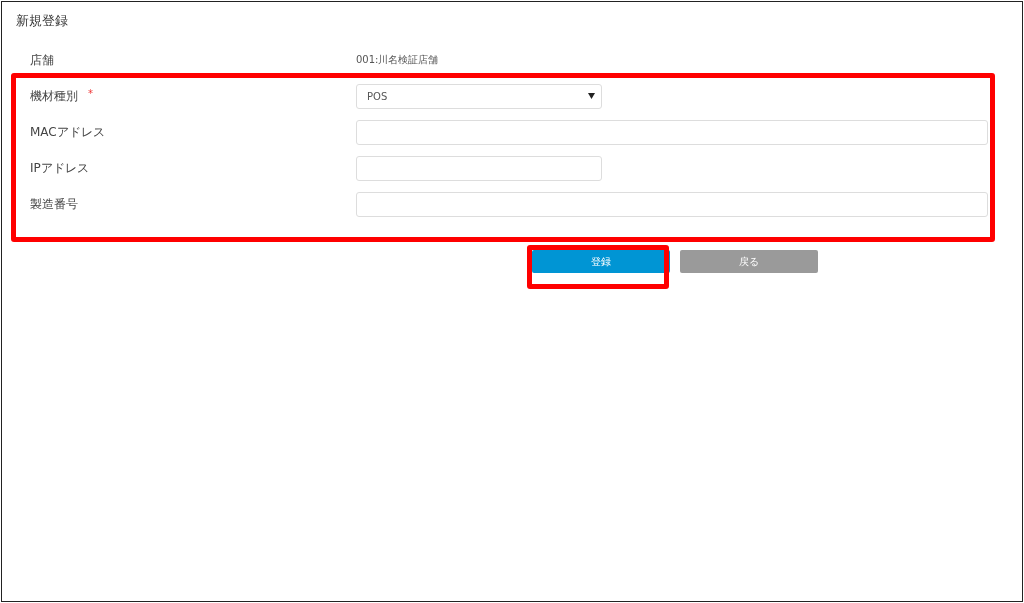  Describe the element at coordinates (601, 261) in the screenshot. I see `register-button: 登録` at that location.